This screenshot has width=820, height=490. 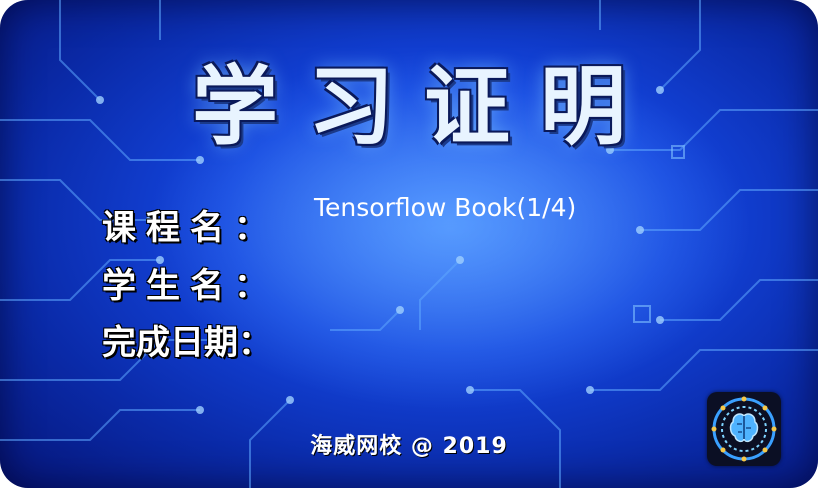 I want to click on footer-school: 海威网校 @ 2019, so click(x=409, y=446).